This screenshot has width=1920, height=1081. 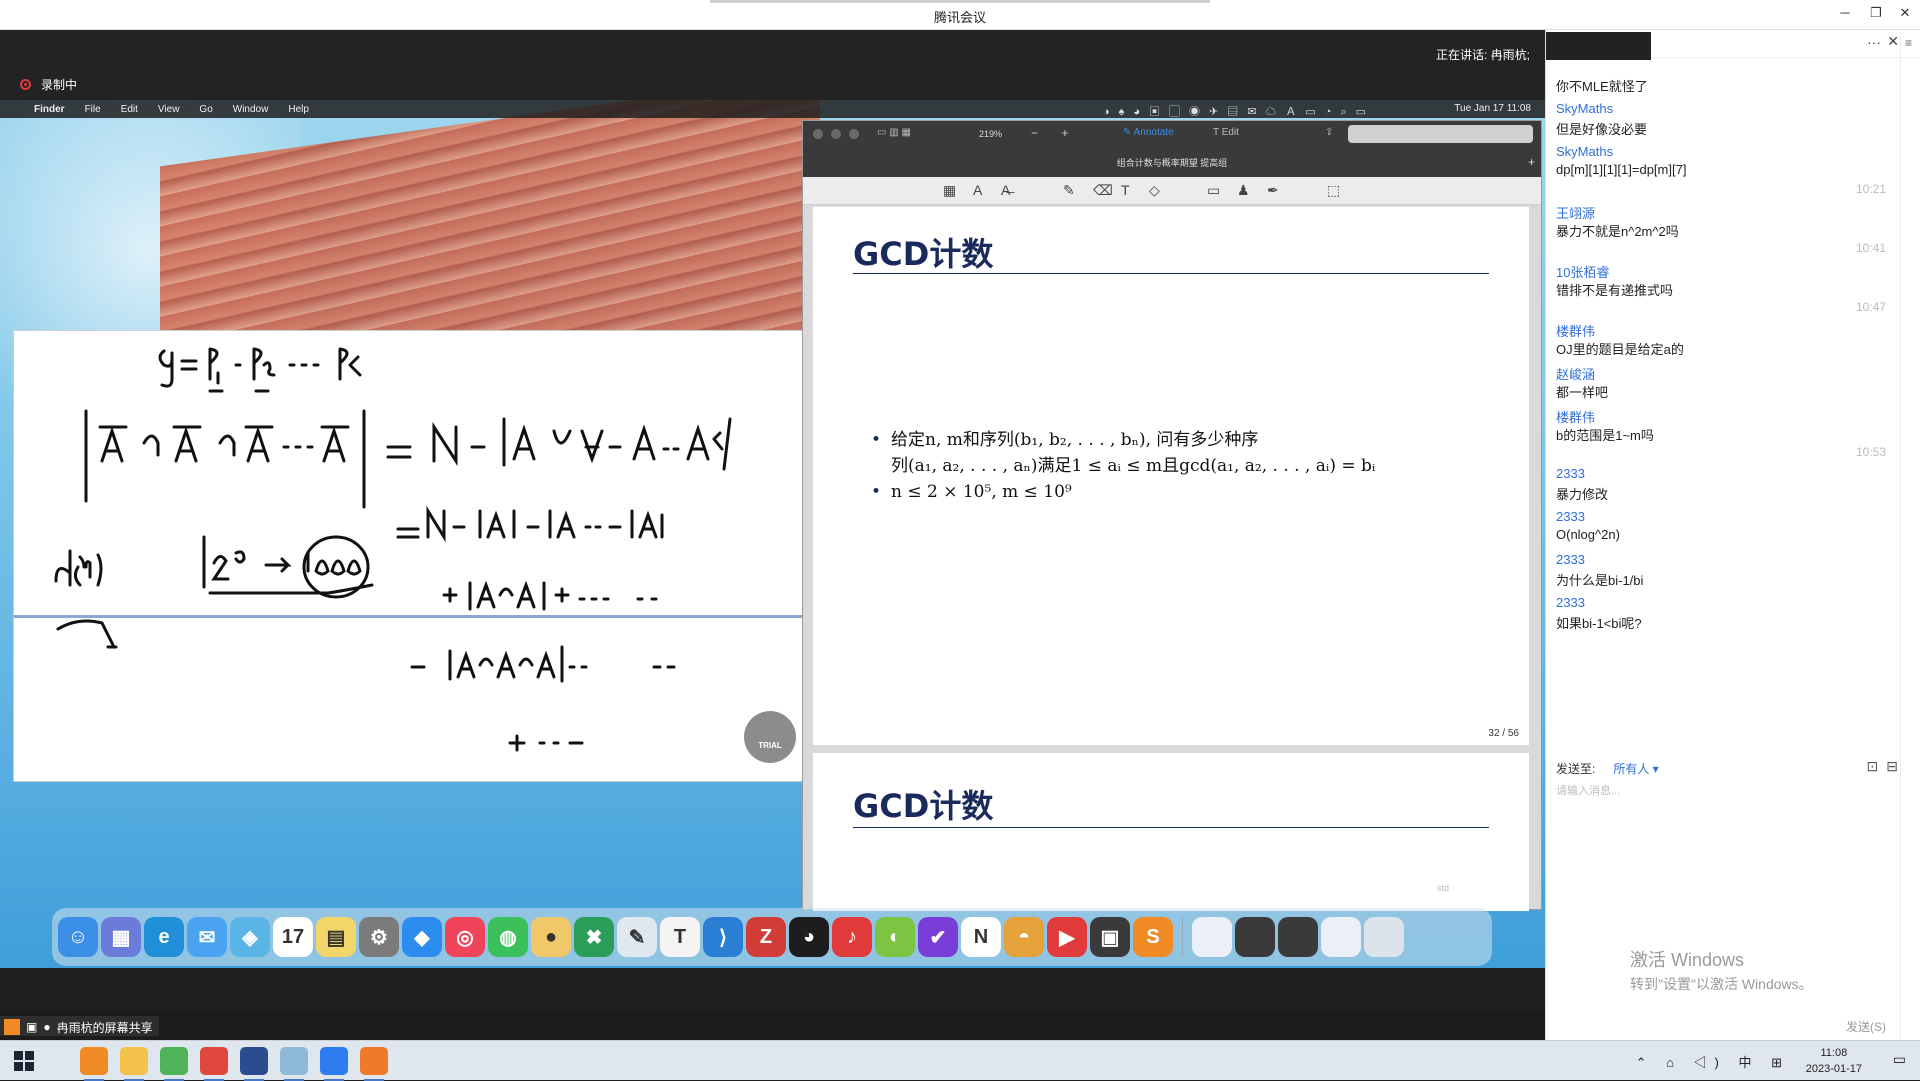 I want to click on chat-sender: 王翊源, so click(x=1721, y=212).